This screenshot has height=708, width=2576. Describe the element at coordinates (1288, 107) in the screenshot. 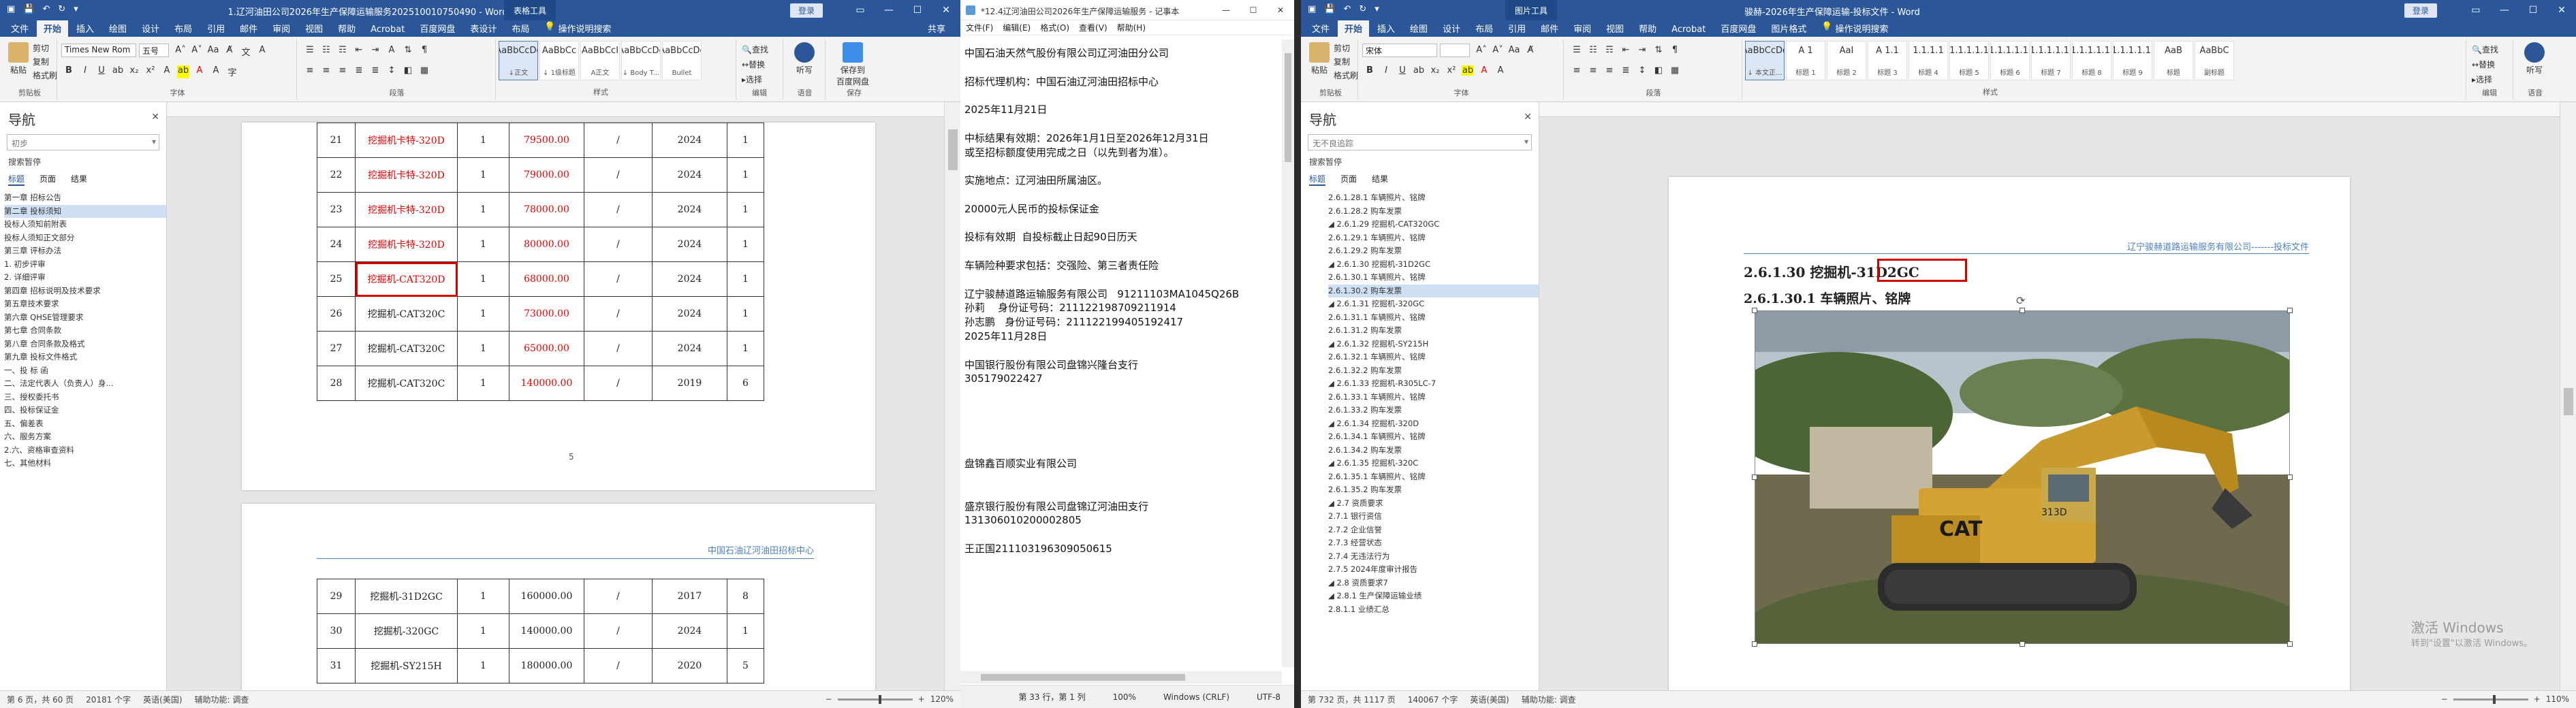

I see `scroll-thumb` at that location.